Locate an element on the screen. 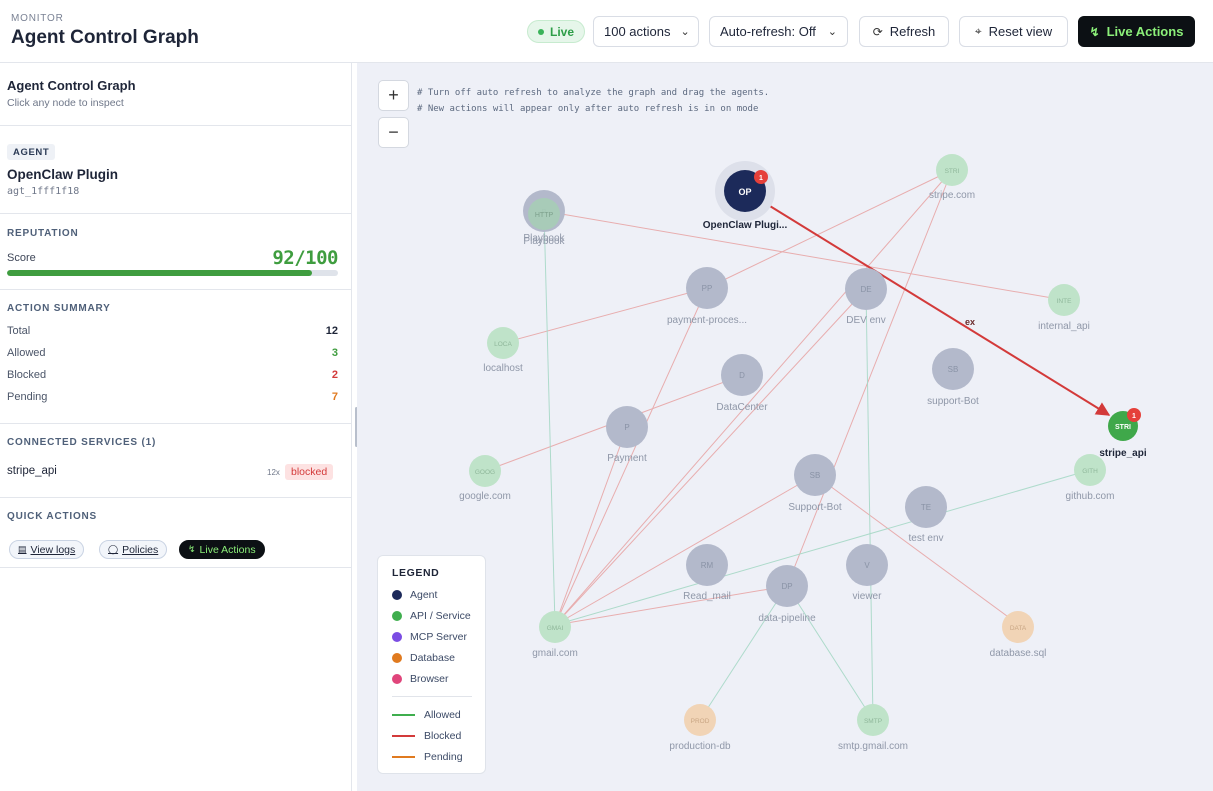 This screenshot has width=1213, height=791. zoom-in-button: + is located at coordinates (393, 95).